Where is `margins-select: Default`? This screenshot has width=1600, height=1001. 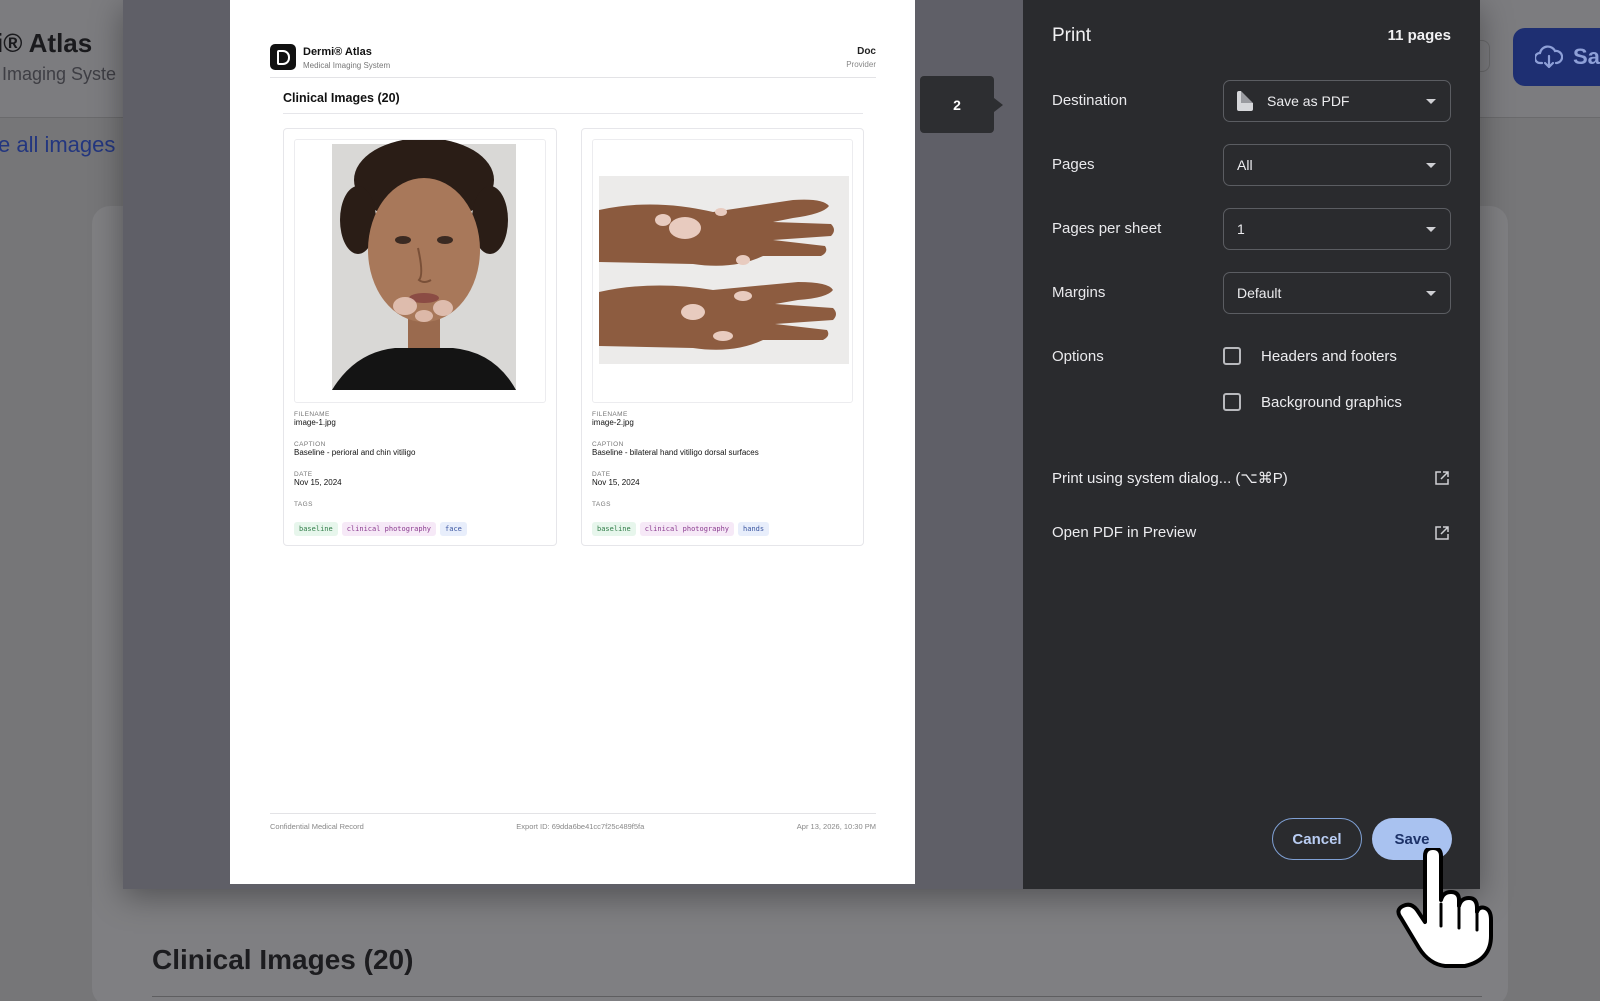
margins-select: Default is located at coordinates (1337, 293).